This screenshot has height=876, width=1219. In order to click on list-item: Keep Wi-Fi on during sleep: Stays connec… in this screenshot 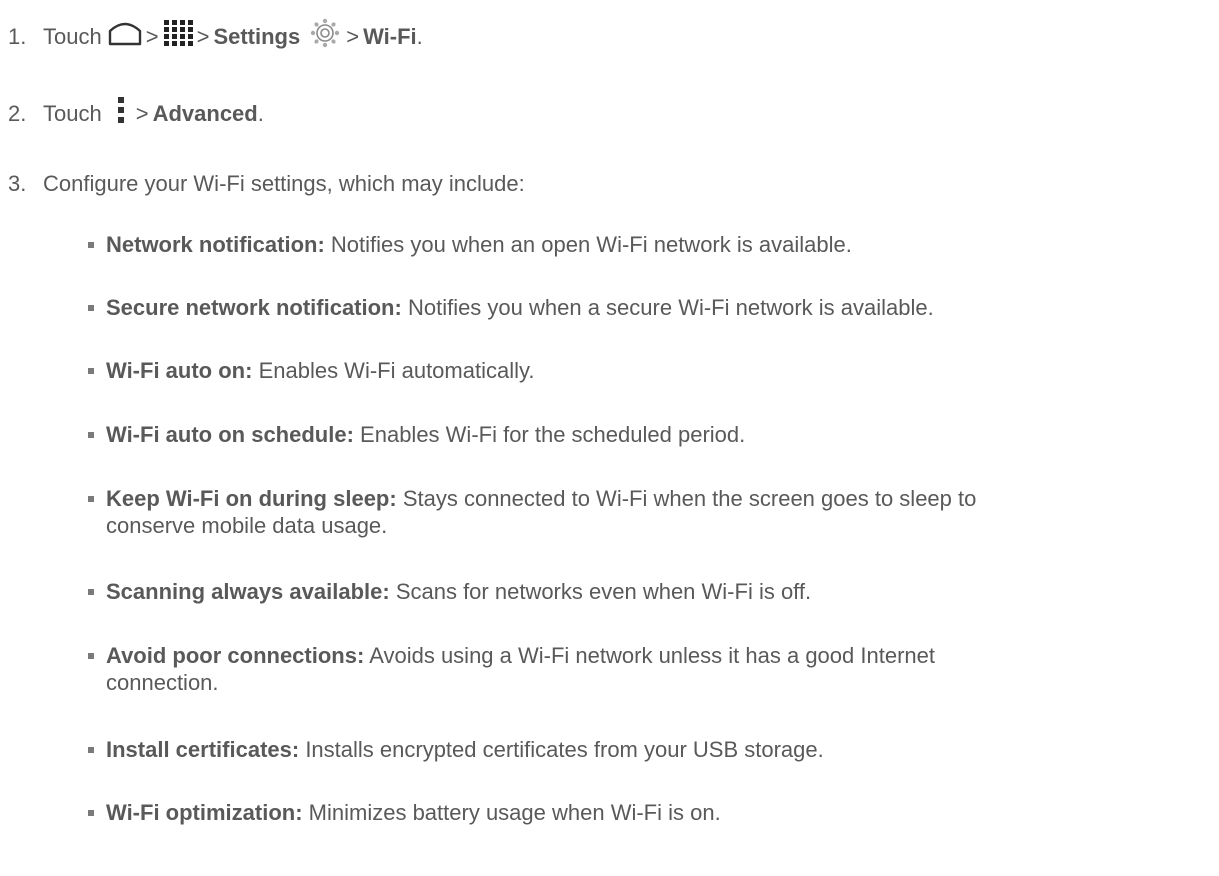, I will do `click(581, 512)`.